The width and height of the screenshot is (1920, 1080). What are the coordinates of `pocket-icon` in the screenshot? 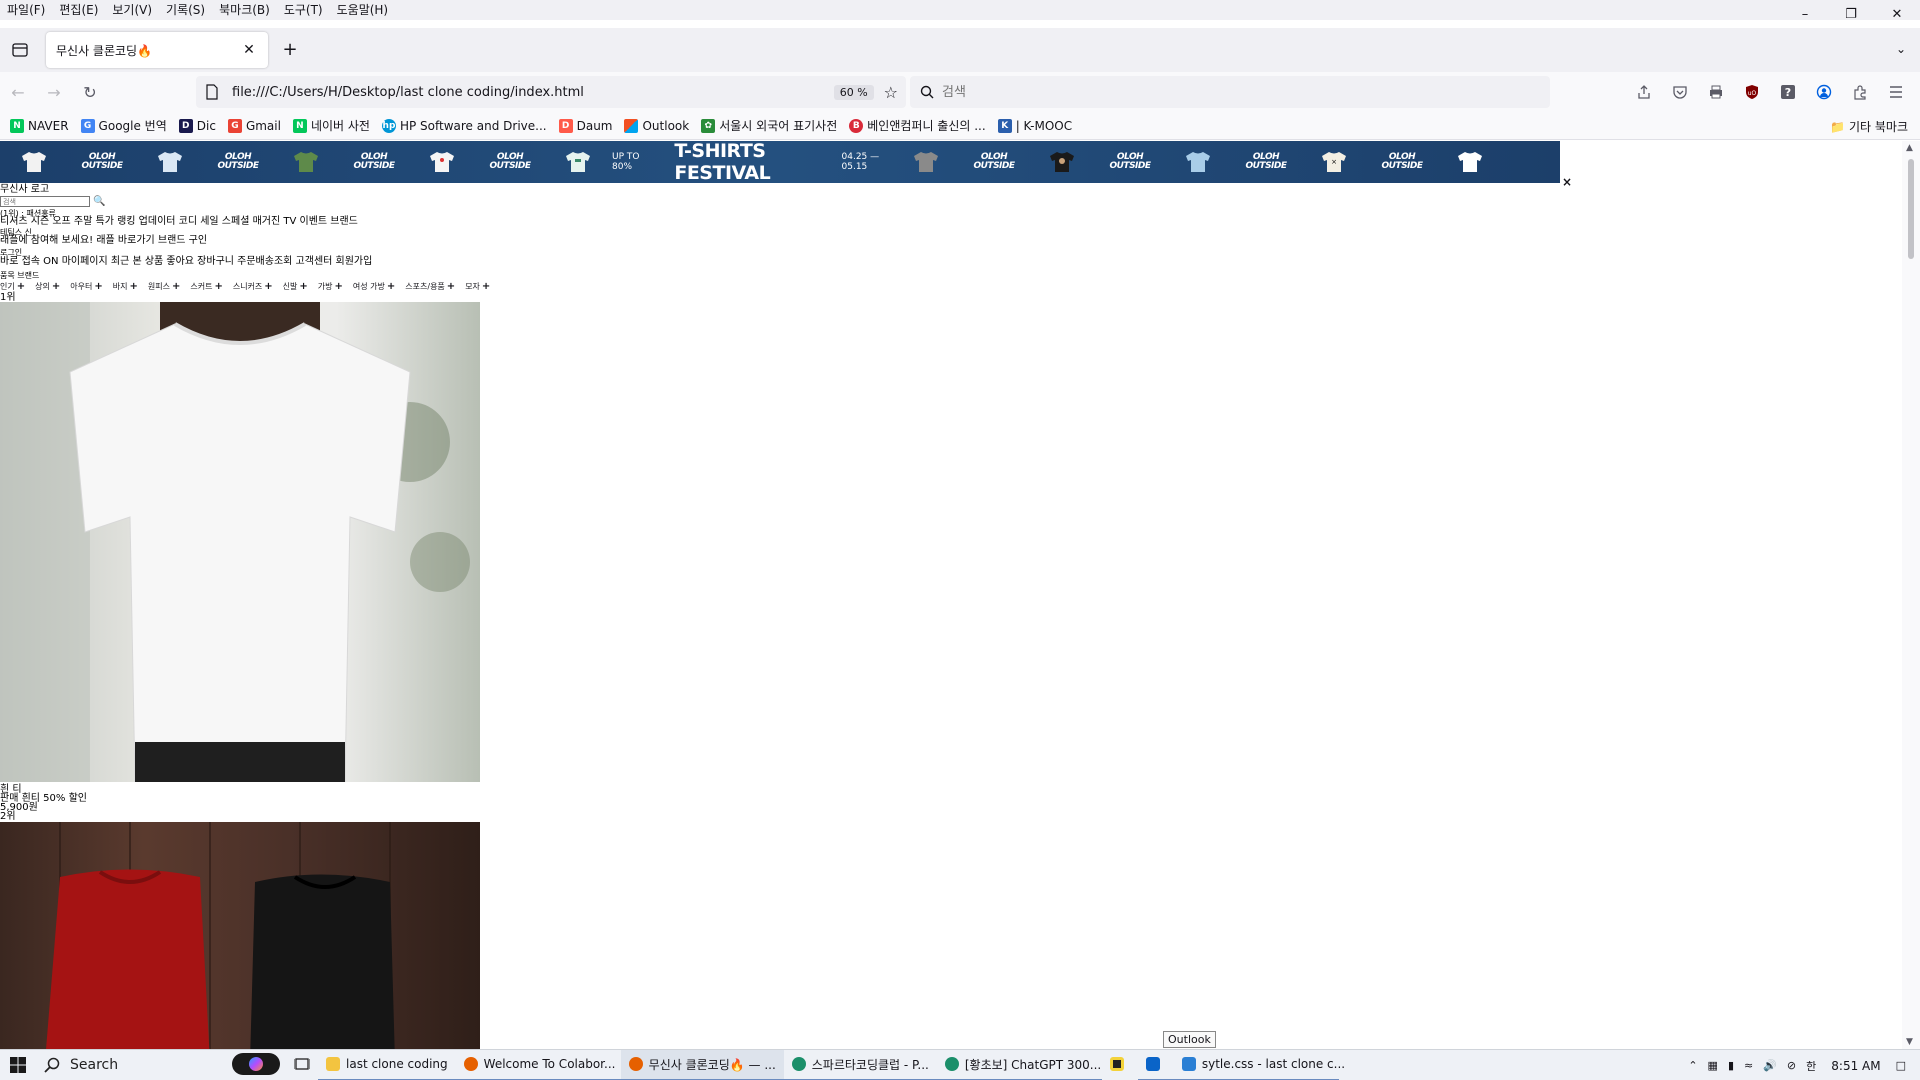 It's located at (1680, 92).